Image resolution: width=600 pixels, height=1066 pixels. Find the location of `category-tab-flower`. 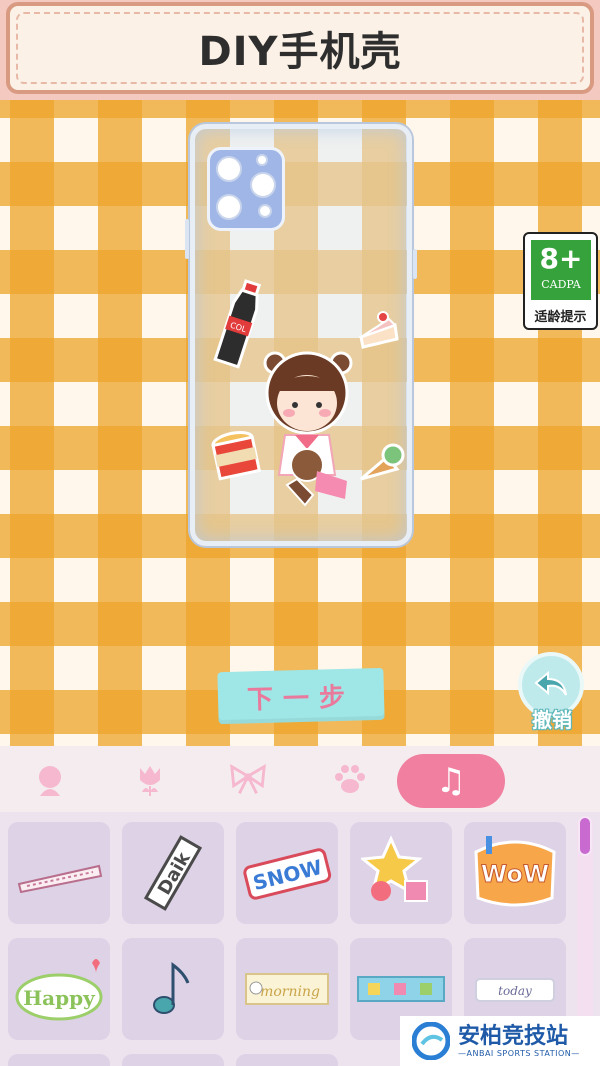

category-tab-flower is located at coordinates (150, 780).